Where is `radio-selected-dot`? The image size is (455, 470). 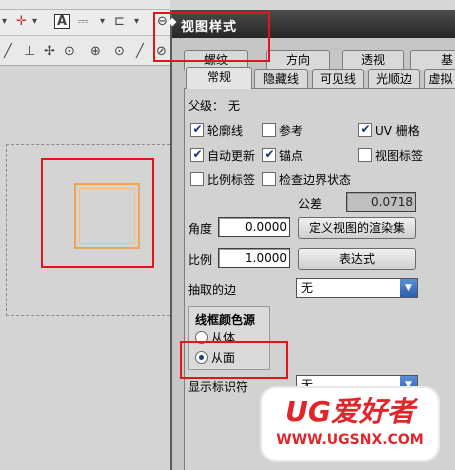 radio-selected-dot is located at coordinates (201, 357).